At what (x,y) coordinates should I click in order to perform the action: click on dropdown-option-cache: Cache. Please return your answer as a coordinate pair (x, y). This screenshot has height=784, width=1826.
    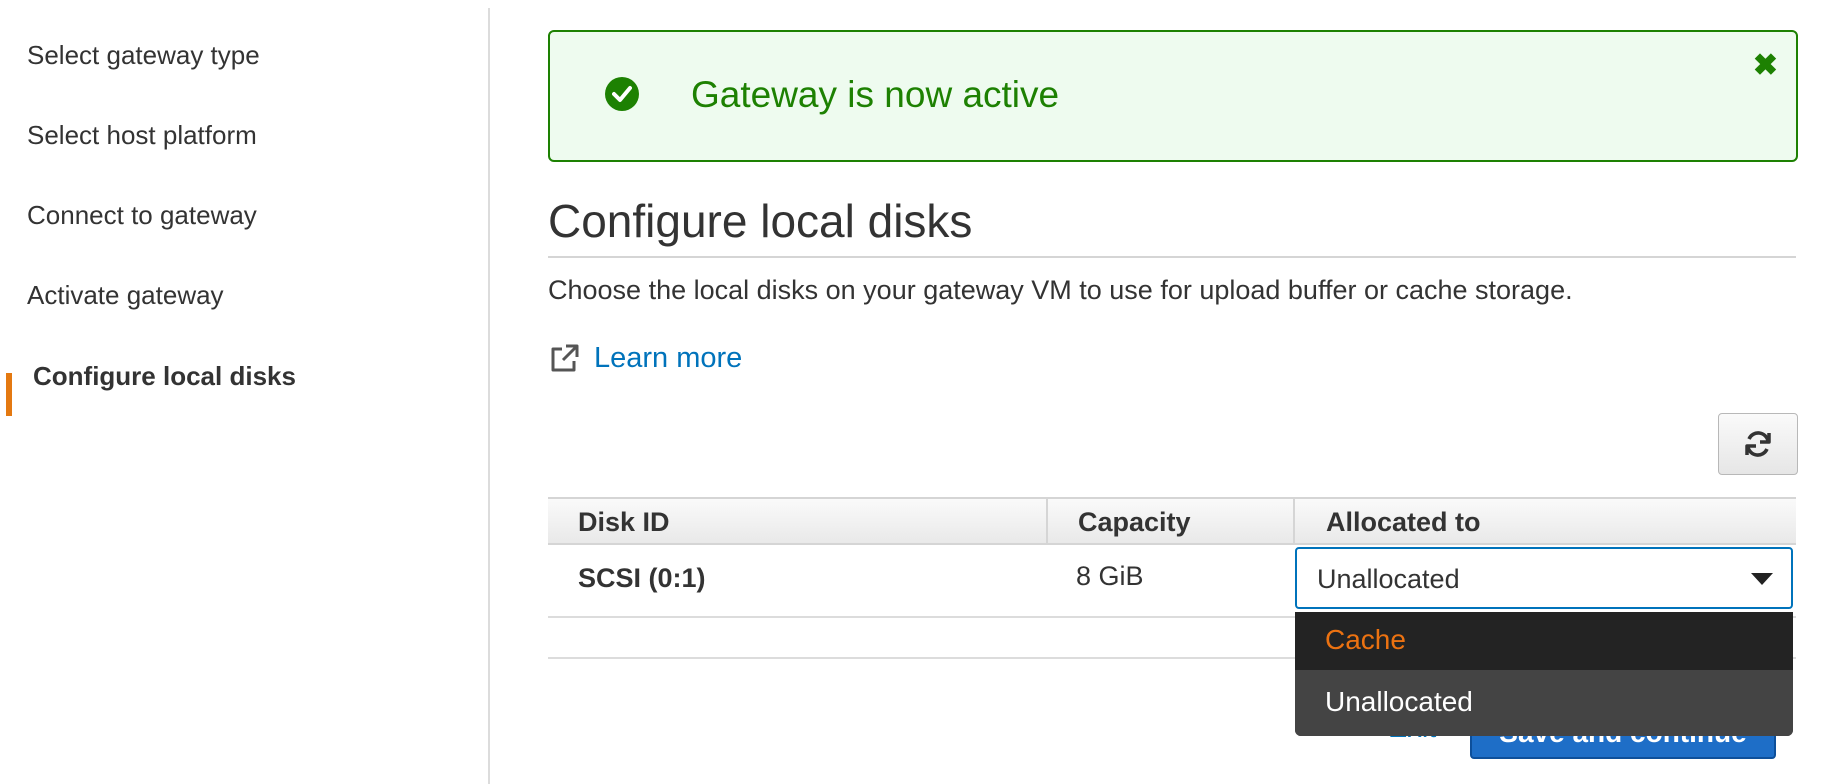
    Looking at the image, I should click on (1544, 641).